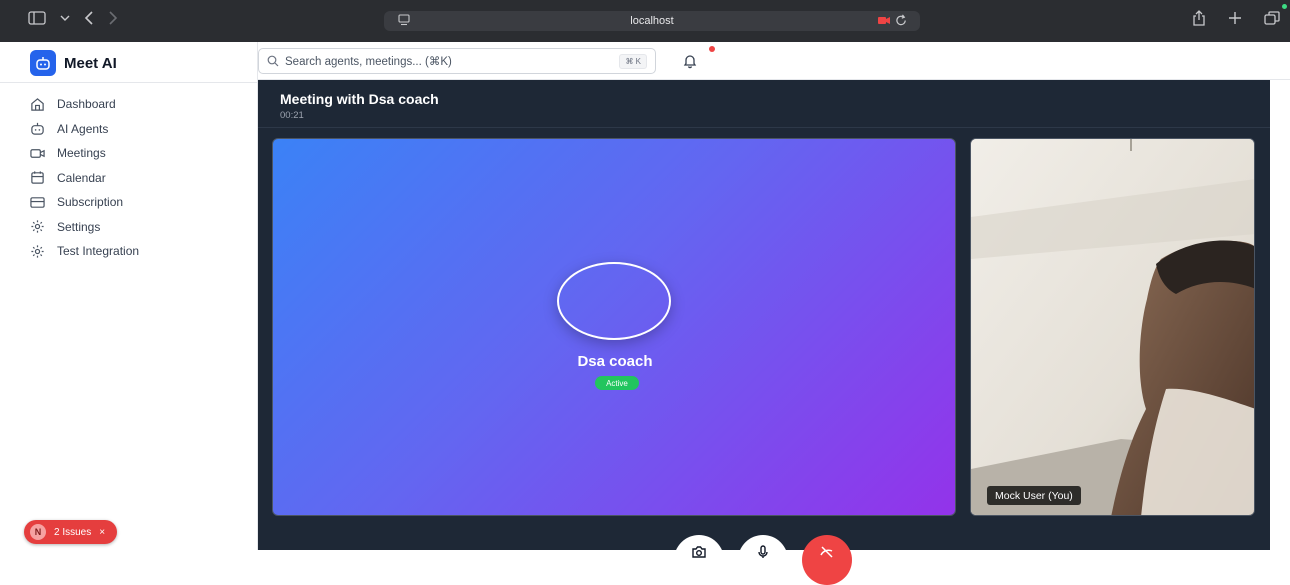 This screenshot has height=585, width=1290. What do you see at coordinates (90, 63) in the screenshot?
I see `brand-name: Meet AI` at bounding box center [90, 63].